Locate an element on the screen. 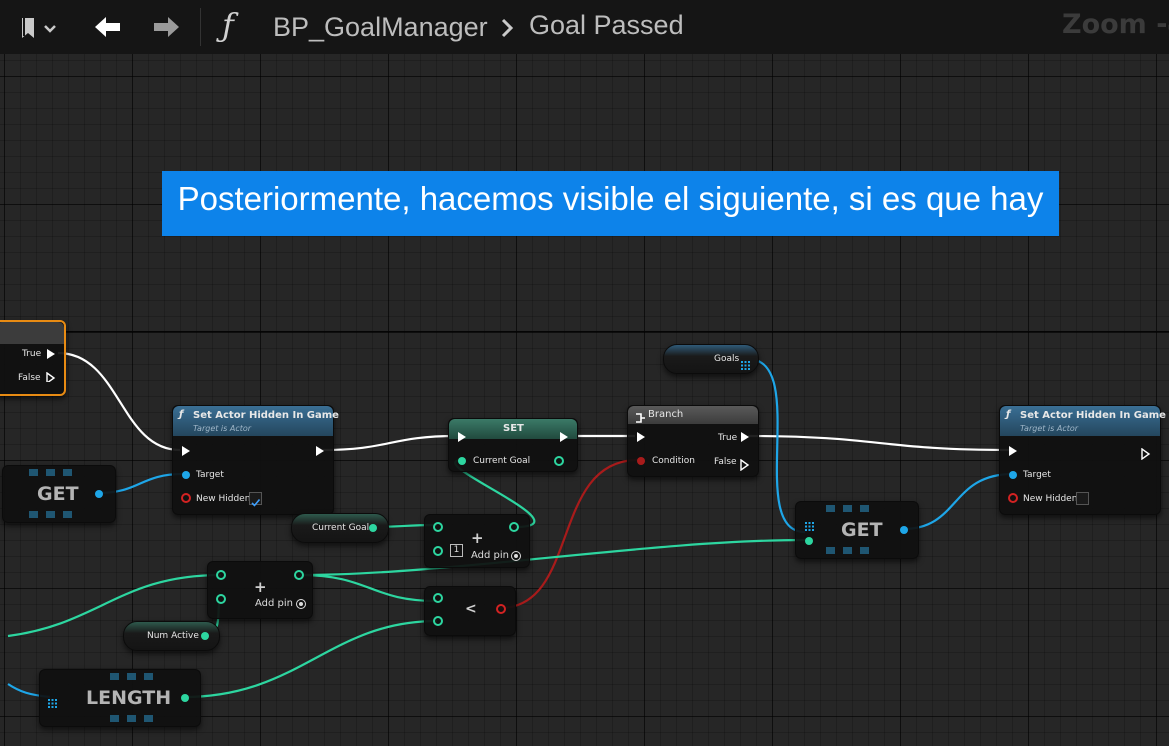 This screenshot has height=746, width=1169. bool-output-pin is located at coordinates (501, 609).